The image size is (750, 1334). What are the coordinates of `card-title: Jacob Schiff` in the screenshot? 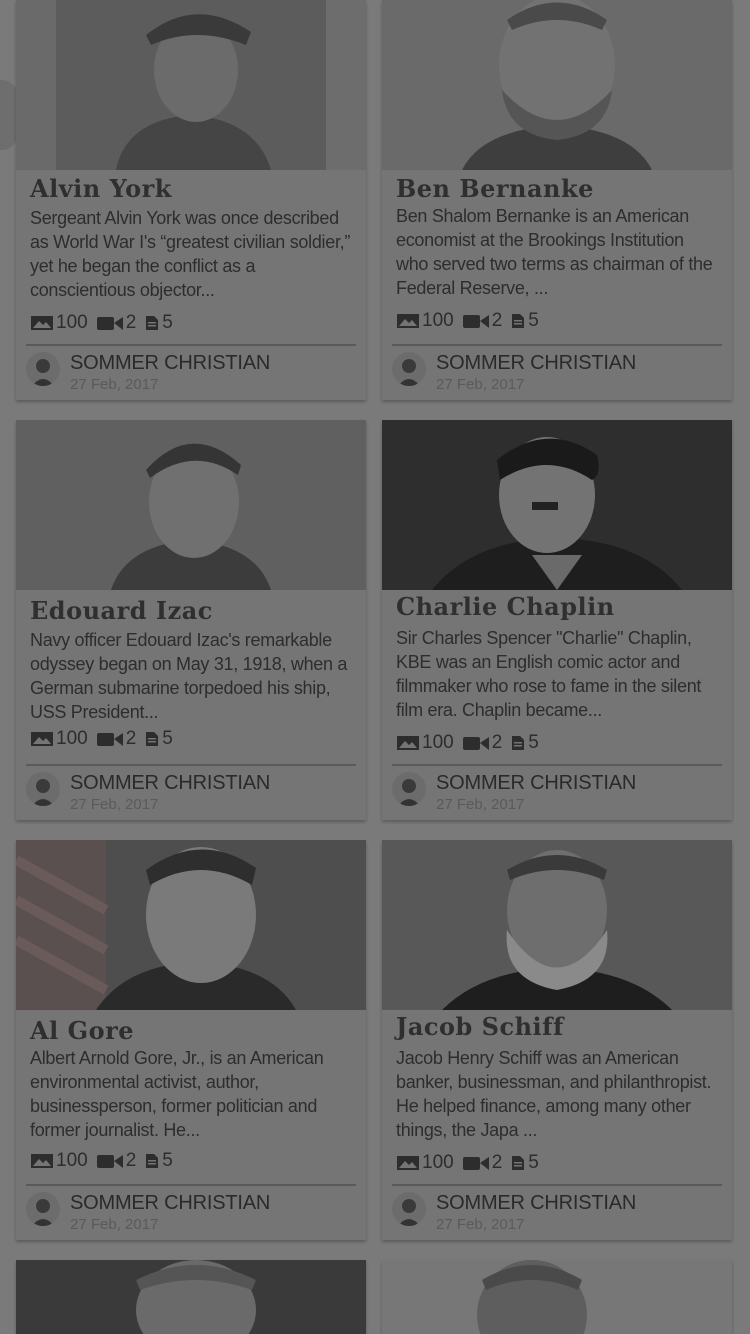 It's located at (480, 1026).